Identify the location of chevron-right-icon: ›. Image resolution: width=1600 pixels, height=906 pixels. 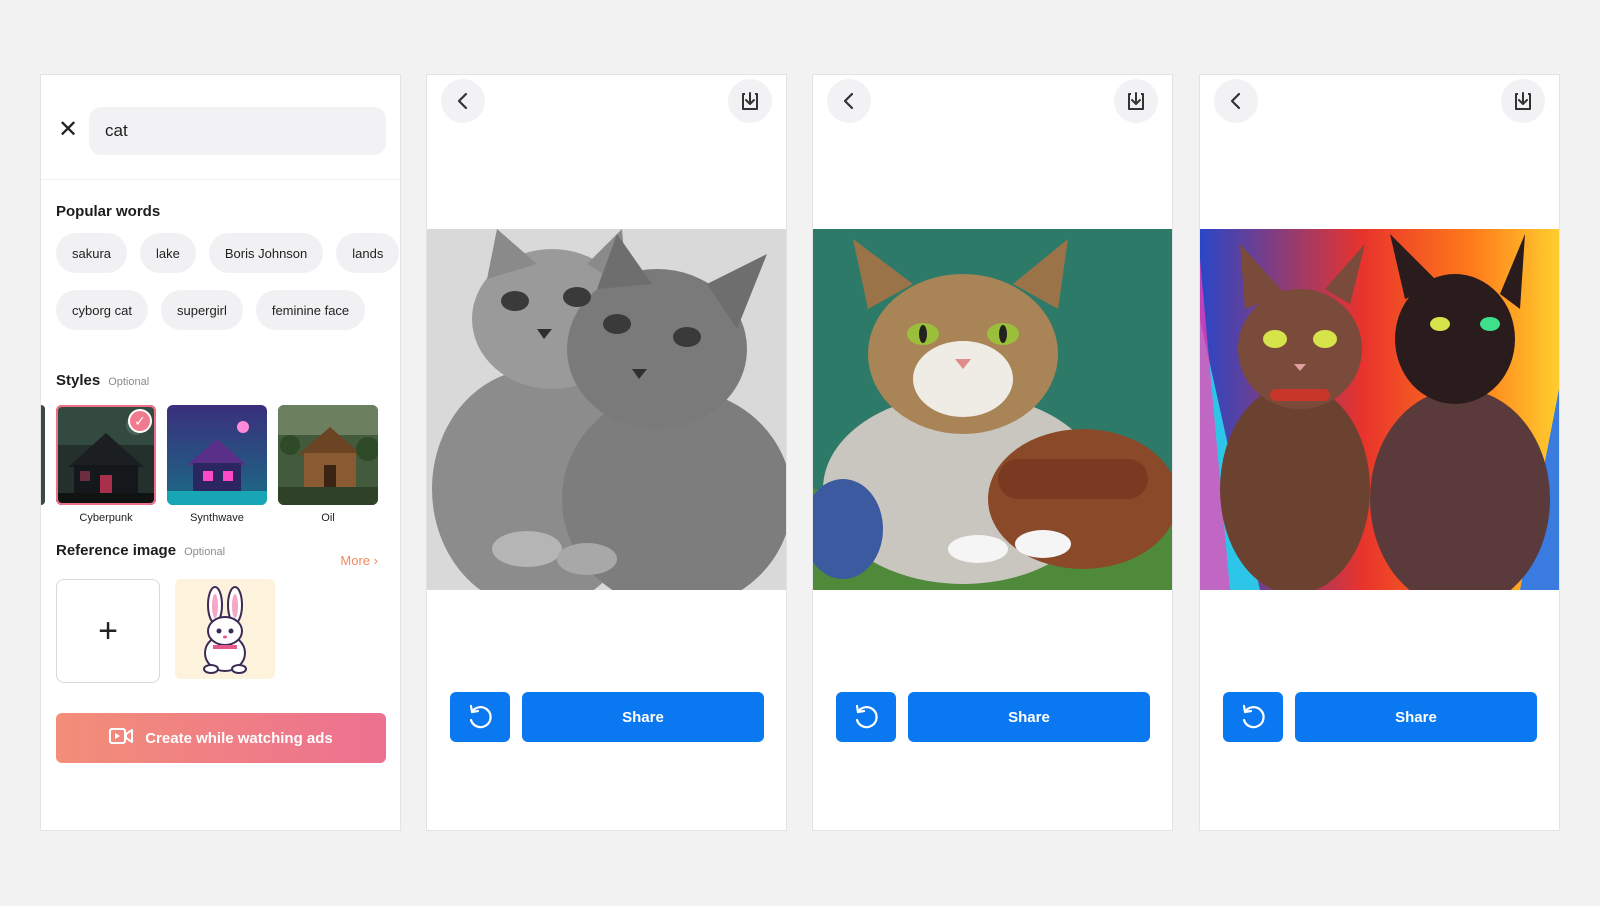
(375, 560).